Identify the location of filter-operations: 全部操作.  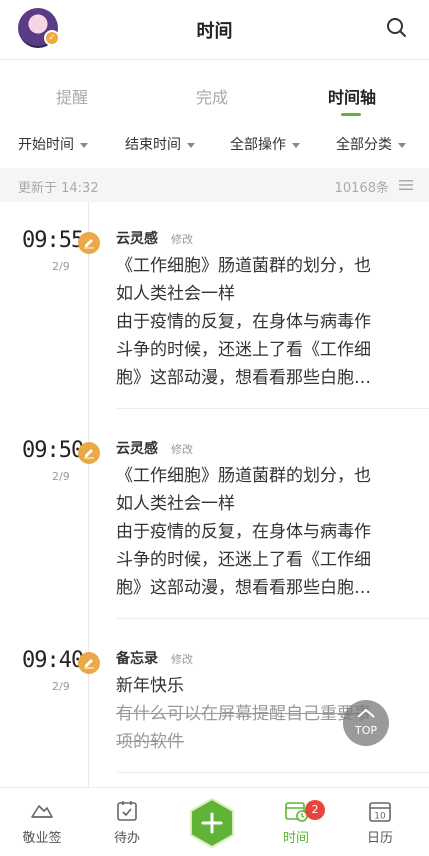
(265, 144).